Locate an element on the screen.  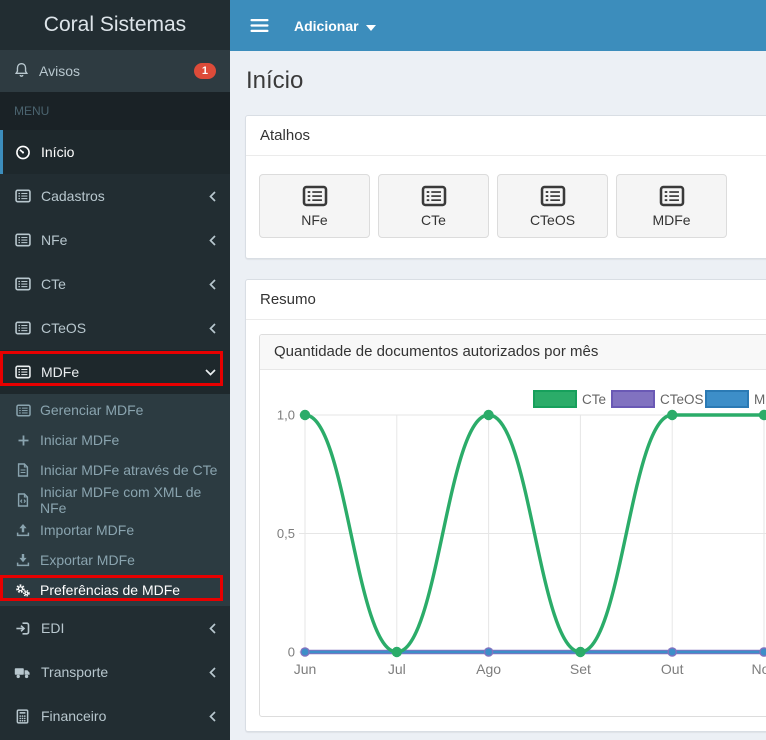
submenu-item-exportar-mdfe: Exportar MDFe is located at coordinates (115, 560).